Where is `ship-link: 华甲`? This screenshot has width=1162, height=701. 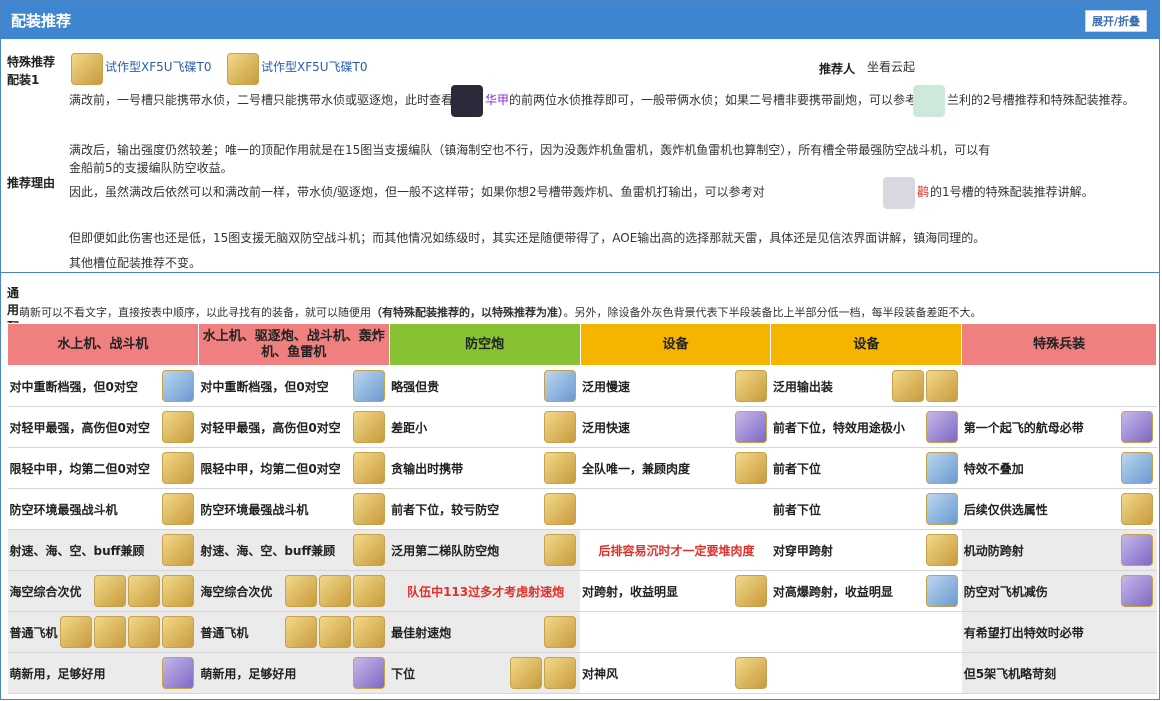 ship-link: 华甲 is located at coordinates (497, 100).